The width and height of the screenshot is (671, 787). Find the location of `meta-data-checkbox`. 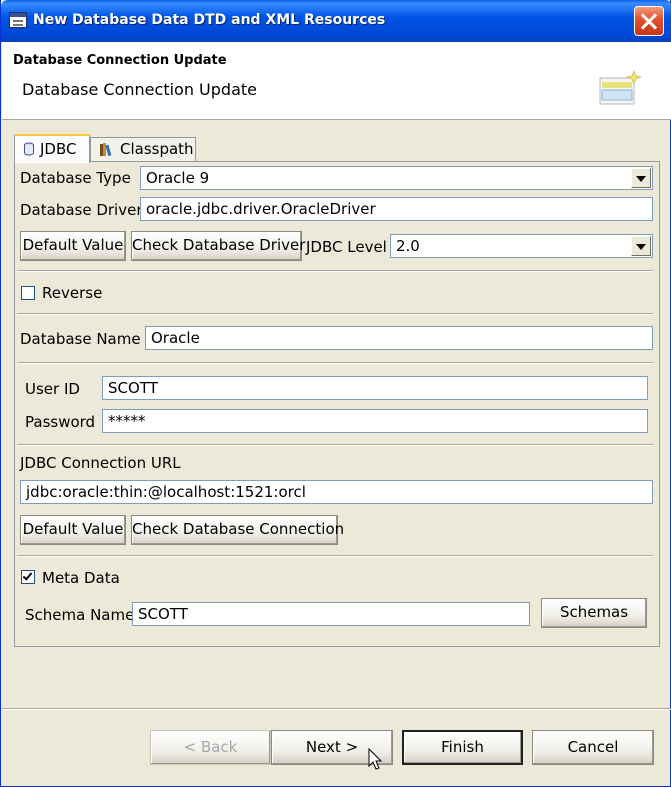

meta-data-checkbox is located at coordinates (28, 577).